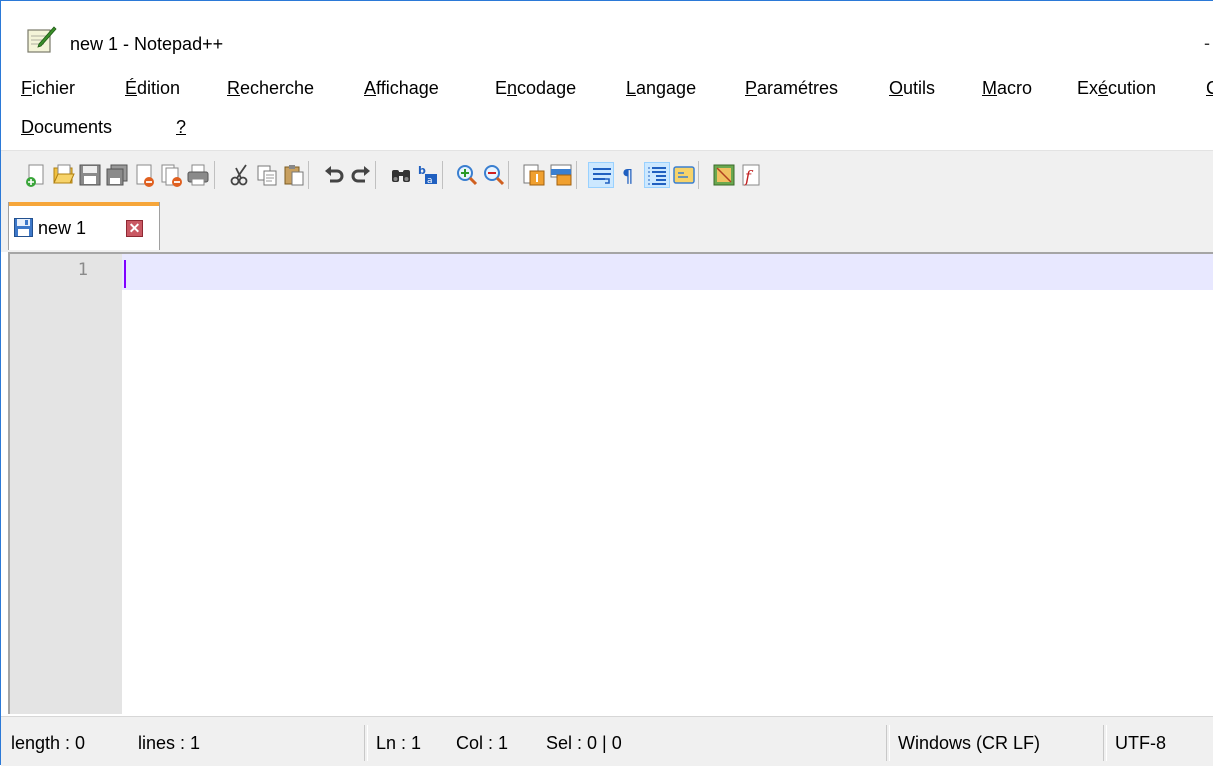 This screenshot has height=766, width=1213. I want to click on current-line-highlight, so click(667, 272).